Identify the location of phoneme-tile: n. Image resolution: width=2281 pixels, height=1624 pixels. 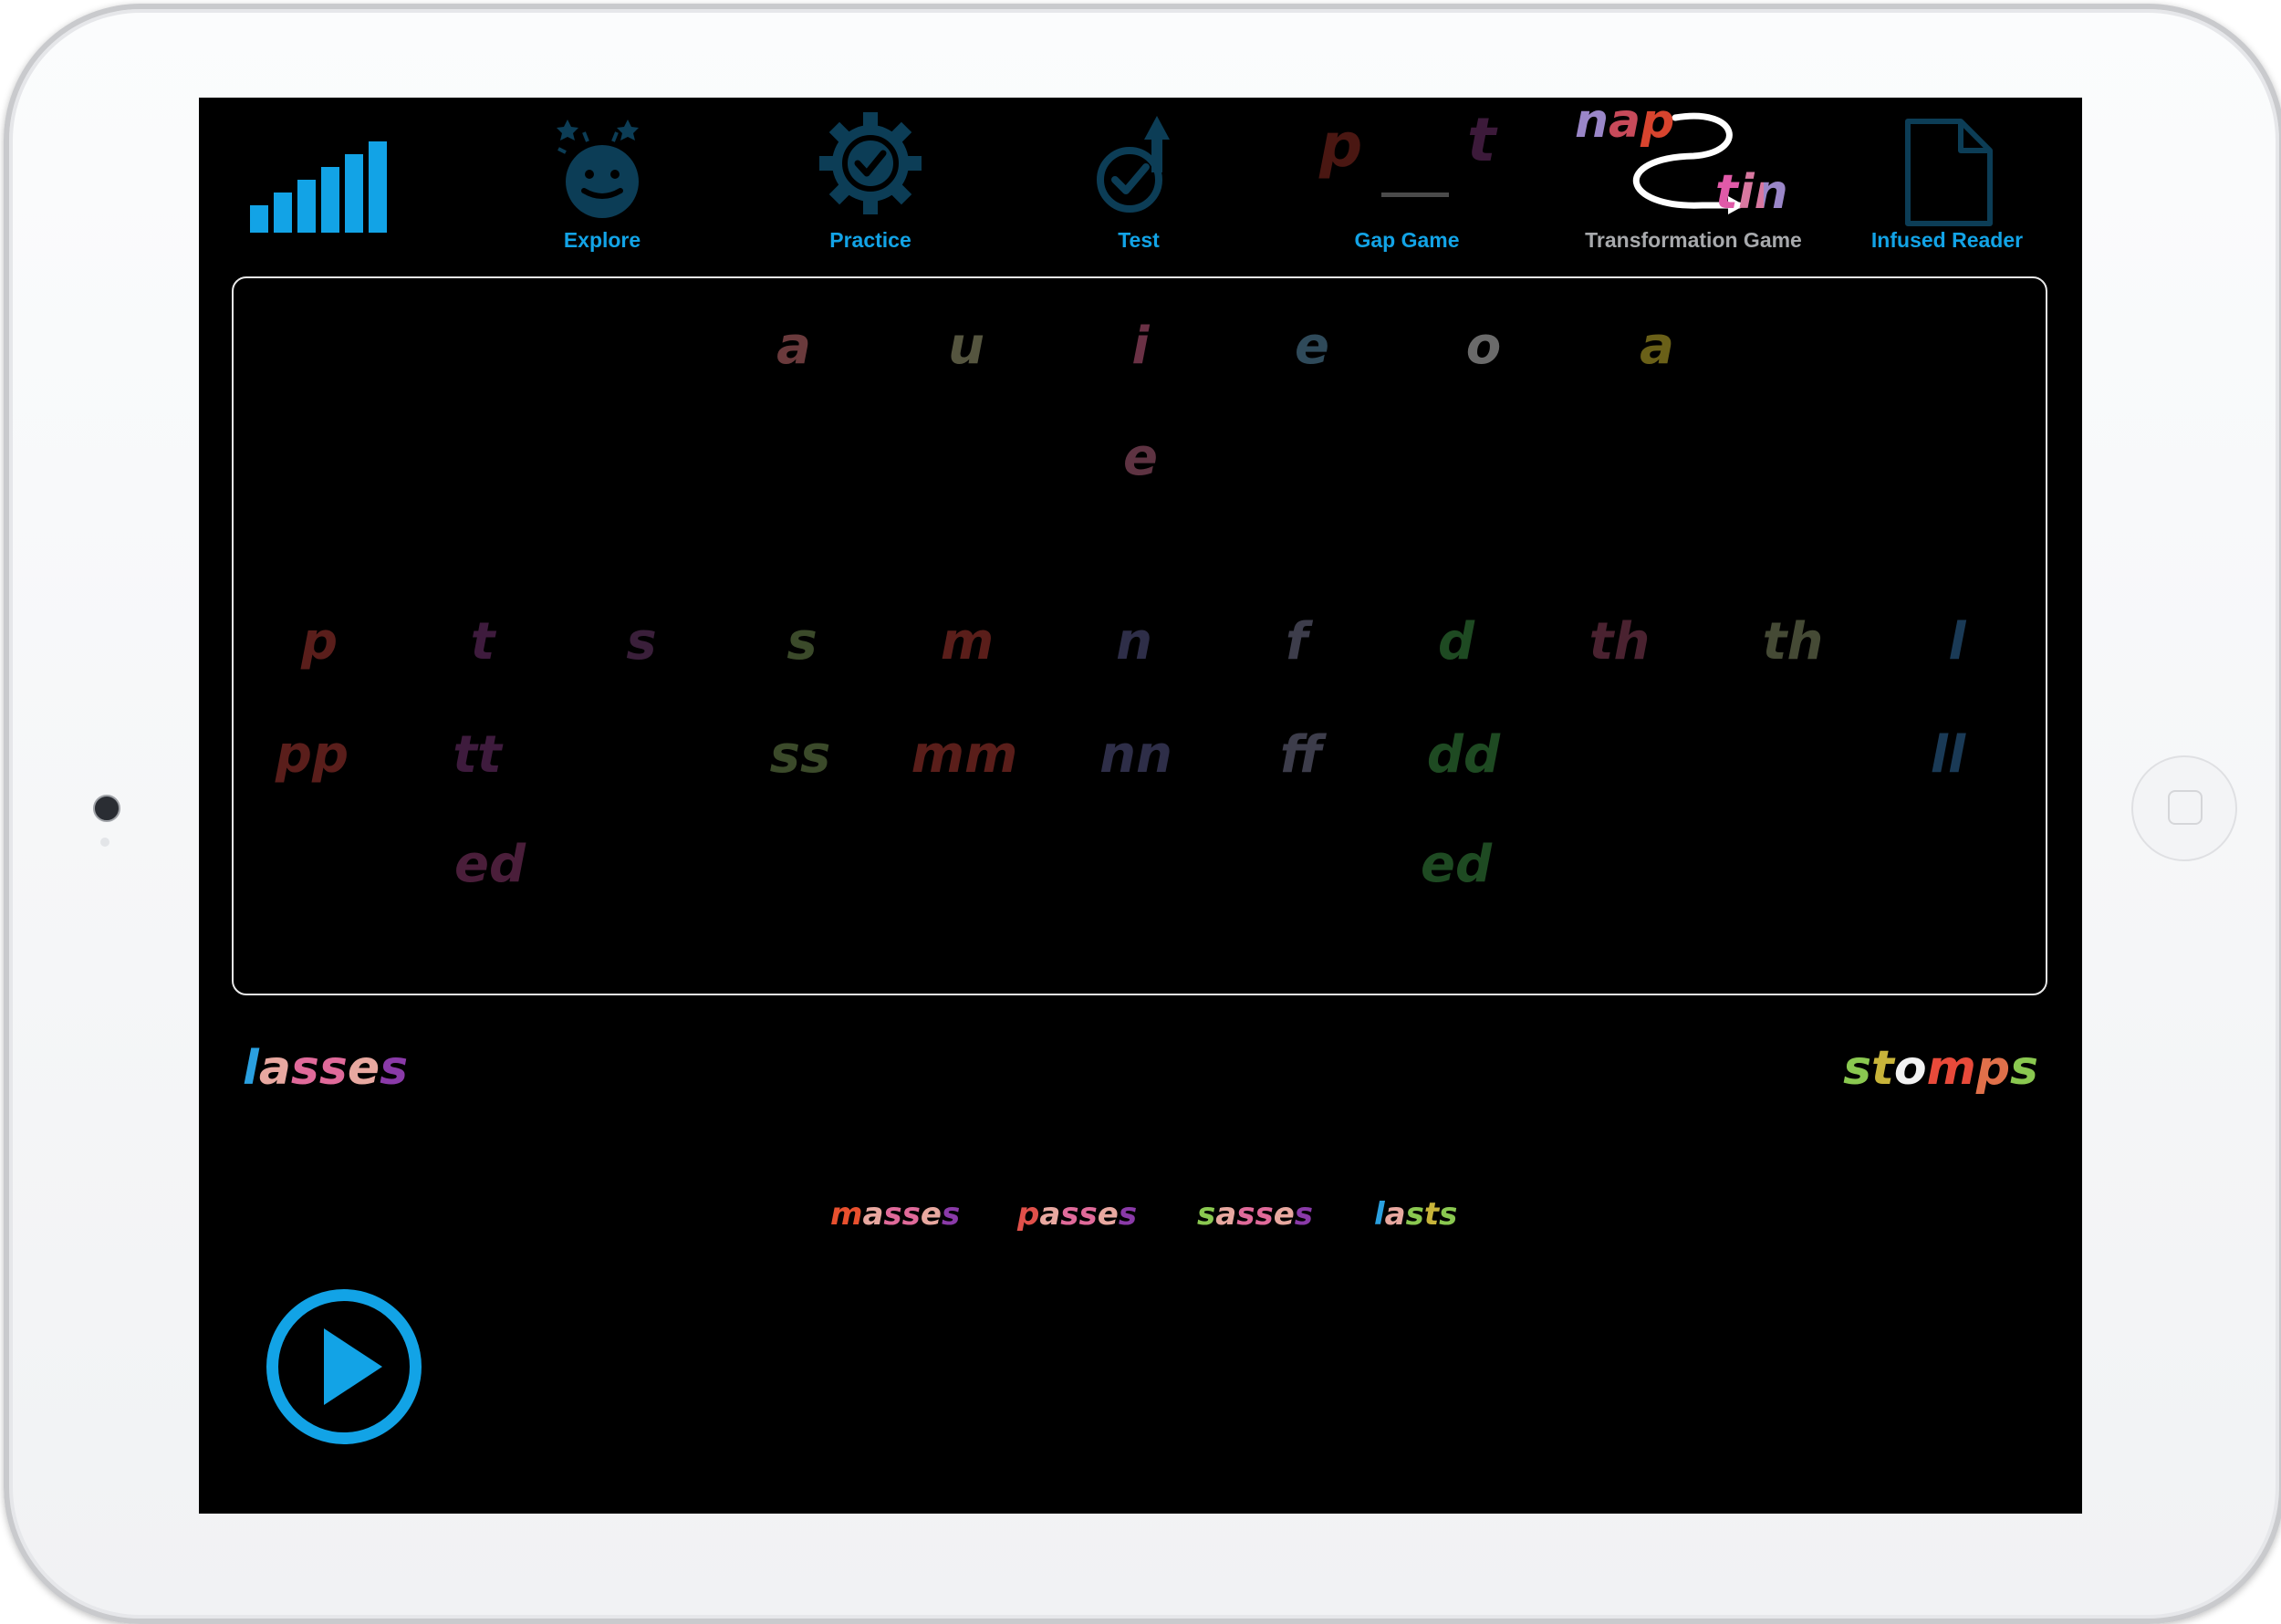
(1134, 641).